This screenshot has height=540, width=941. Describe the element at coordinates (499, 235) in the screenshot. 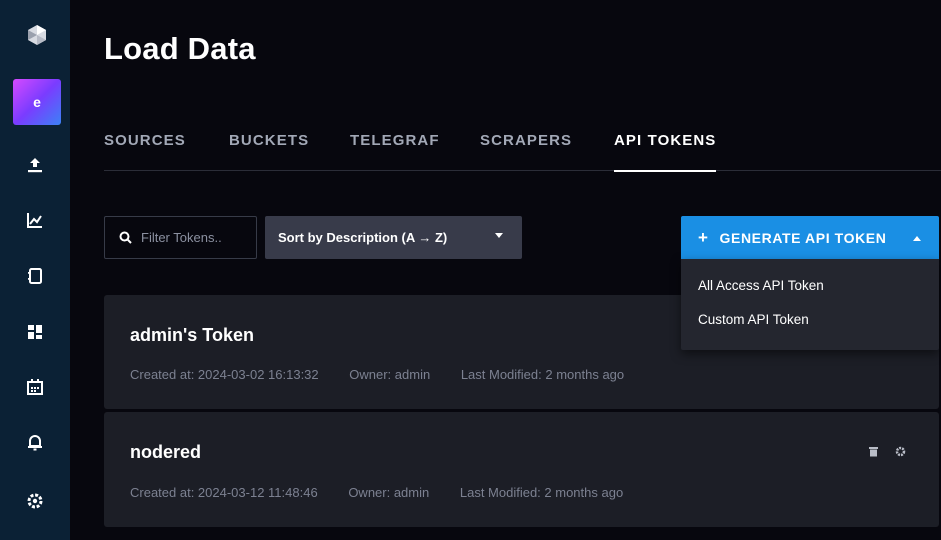

I see `caret-down-icon` at that location.